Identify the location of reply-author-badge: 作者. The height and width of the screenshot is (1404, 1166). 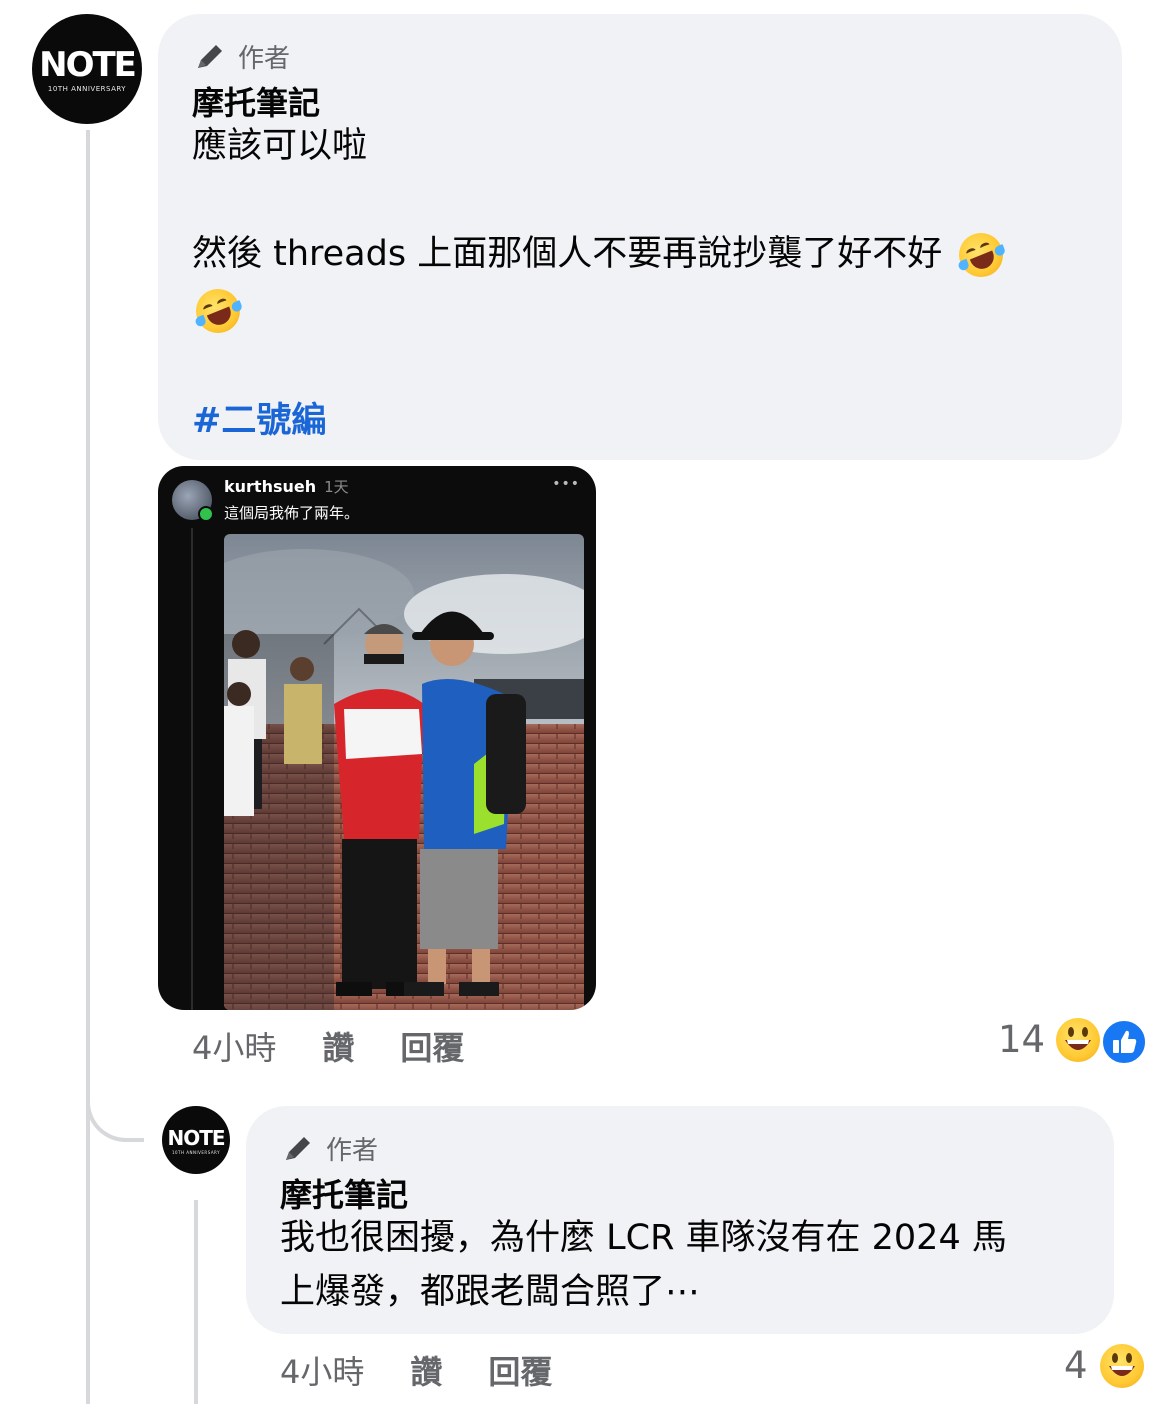
(329, 1148).